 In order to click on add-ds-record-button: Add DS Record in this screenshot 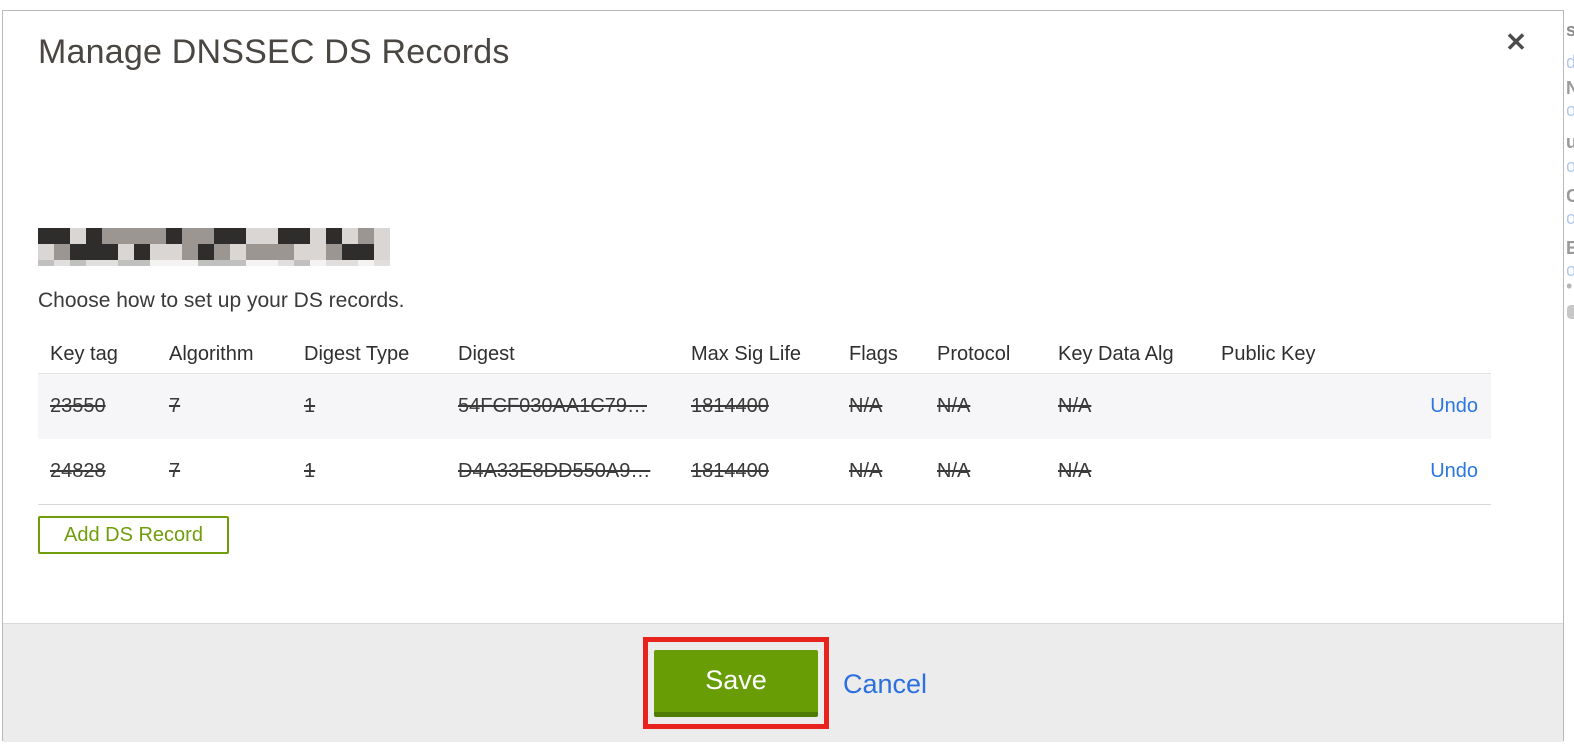, I will do `click(133, 535)`.